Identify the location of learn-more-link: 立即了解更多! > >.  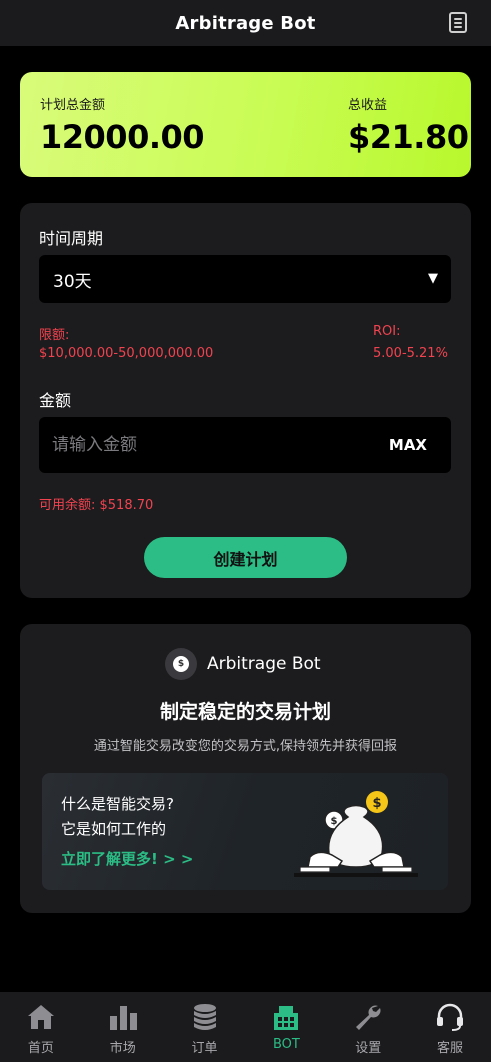
(127, 858).